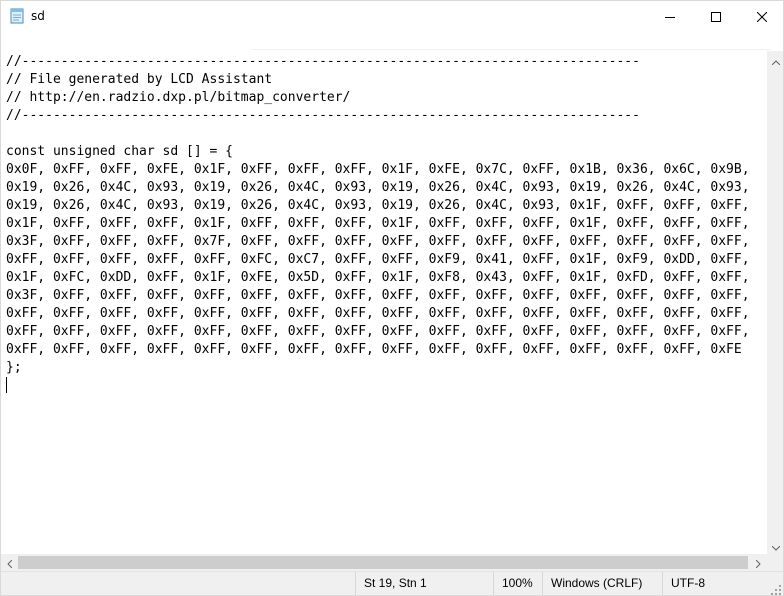  I want to click on close-button, so click(761, 16).